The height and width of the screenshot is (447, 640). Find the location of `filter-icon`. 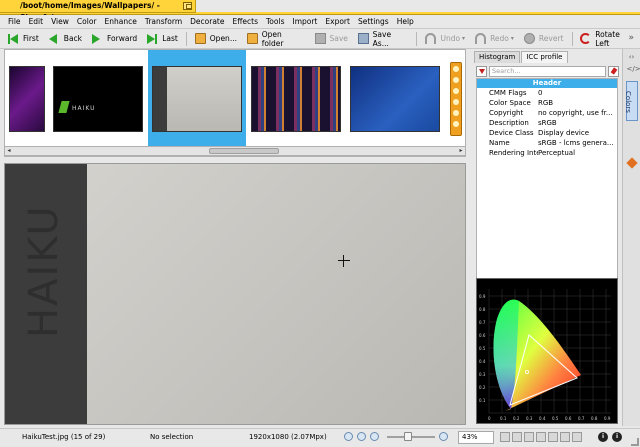

filter-icon is located at coordinates (481, 71).